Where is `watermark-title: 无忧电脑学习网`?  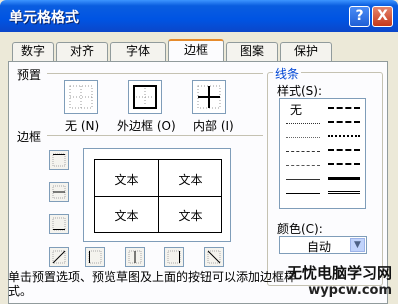
watermark-title: 无忧电脑学习网 is located at coordinates (339, 273).